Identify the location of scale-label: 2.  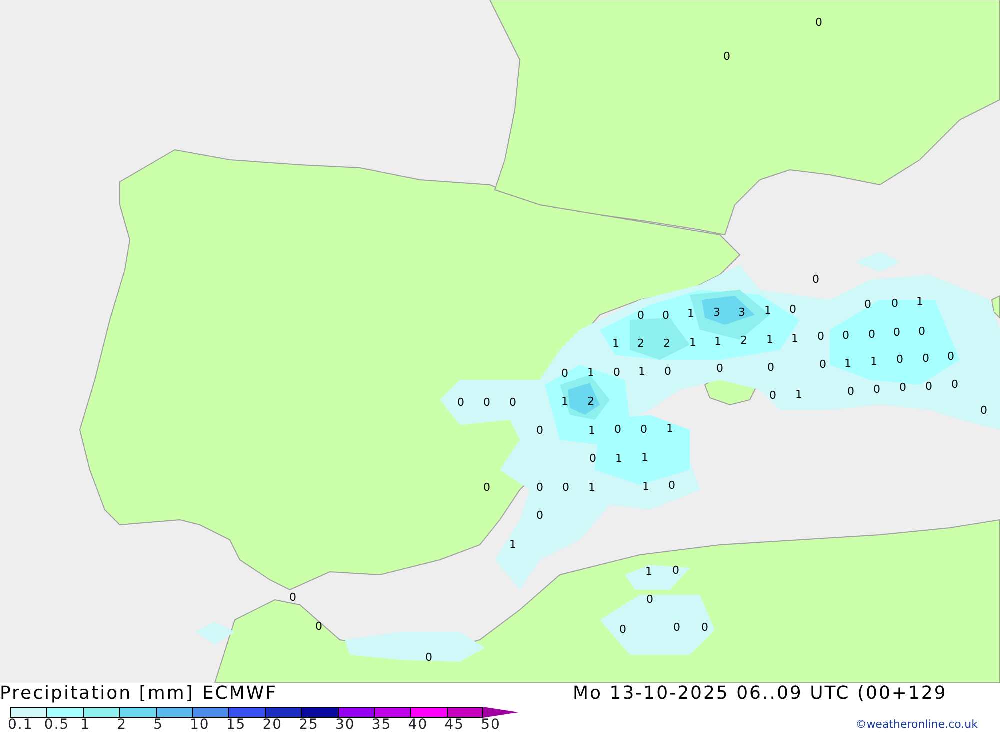
(122, 725).